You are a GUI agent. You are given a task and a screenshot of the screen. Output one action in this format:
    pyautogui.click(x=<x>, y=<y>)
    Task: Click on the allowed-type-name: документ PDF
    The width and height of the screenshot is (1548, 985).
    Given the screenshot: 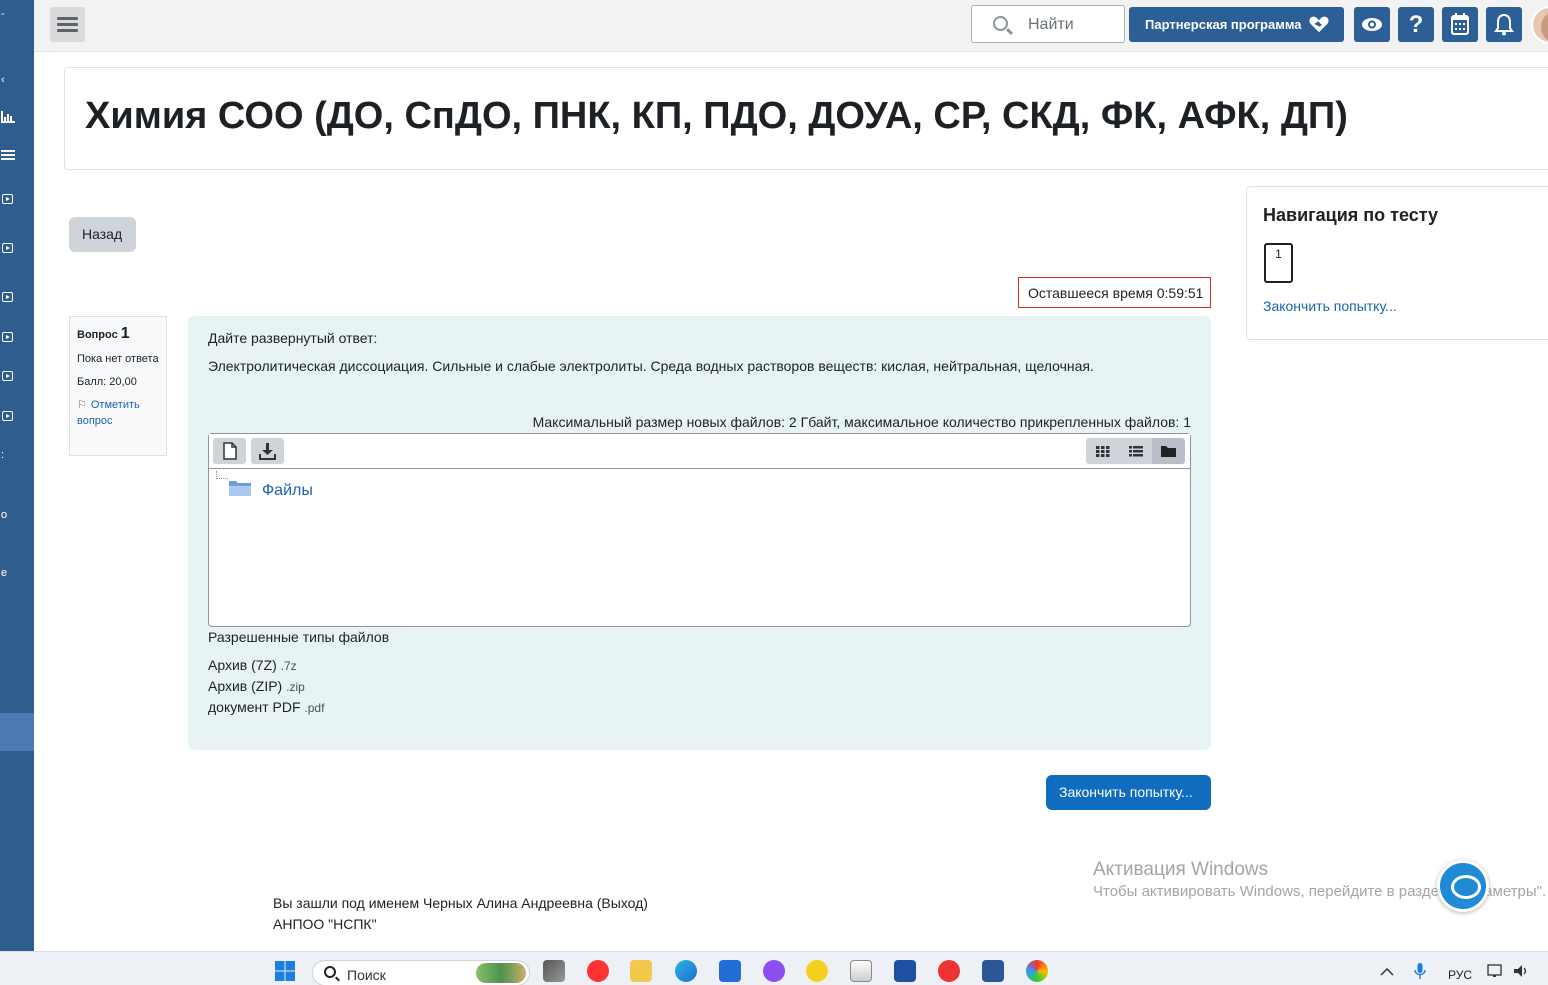 What is the action you would take?
    pyautogui.click(x=254, y=707)
    